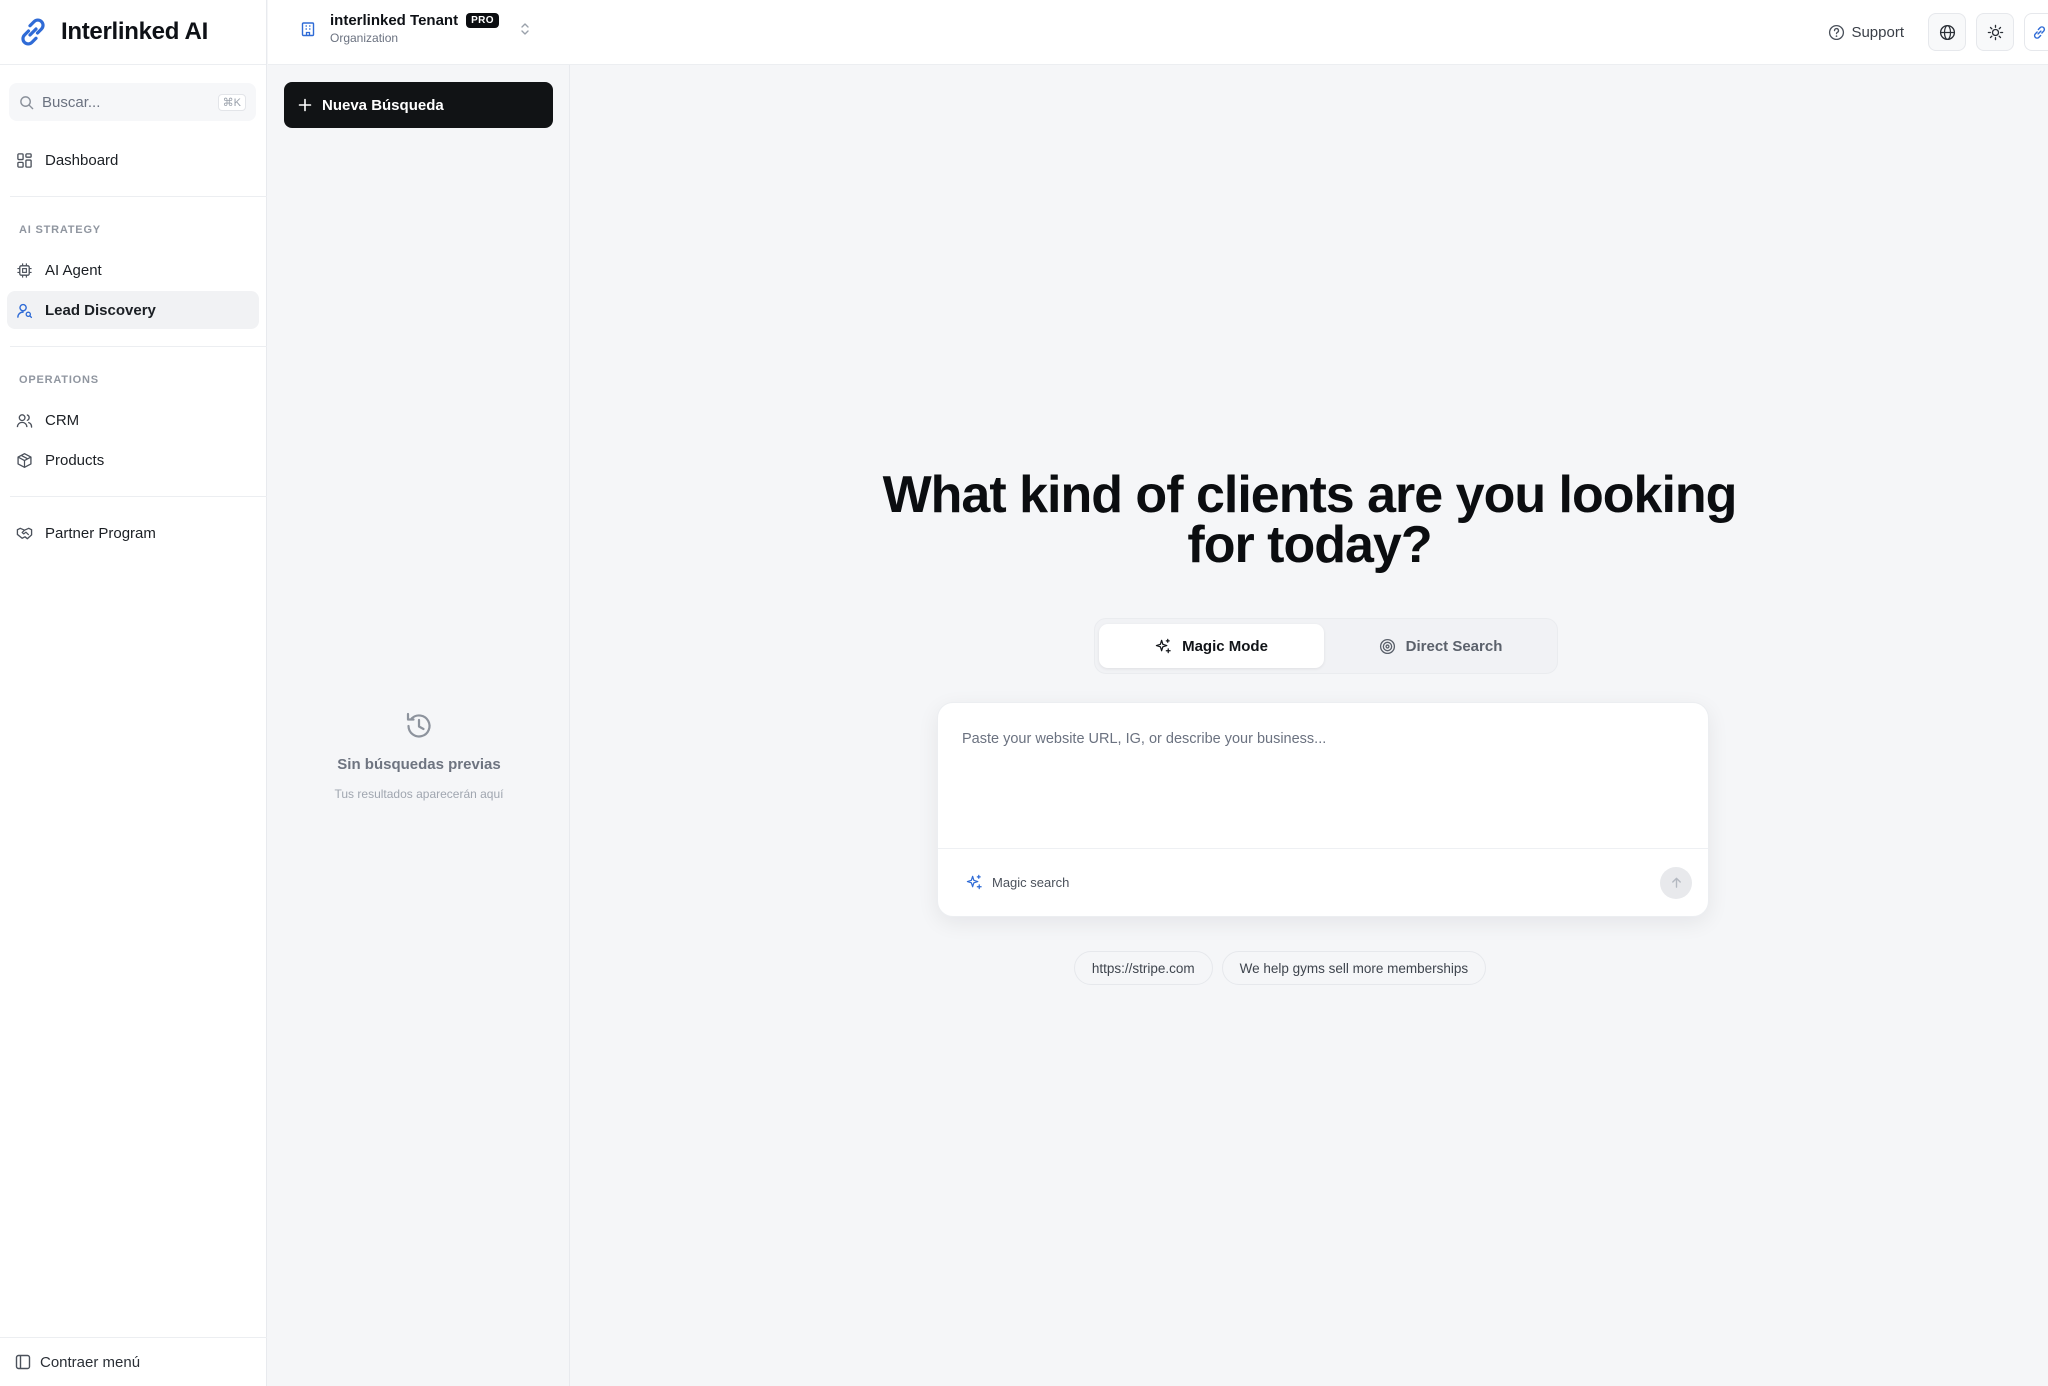  What do you see at coordinates (133, 270) in the screenshot?
I see `sidebar-item-ai-agent: AI Agent` at bounding box center [133, 270].